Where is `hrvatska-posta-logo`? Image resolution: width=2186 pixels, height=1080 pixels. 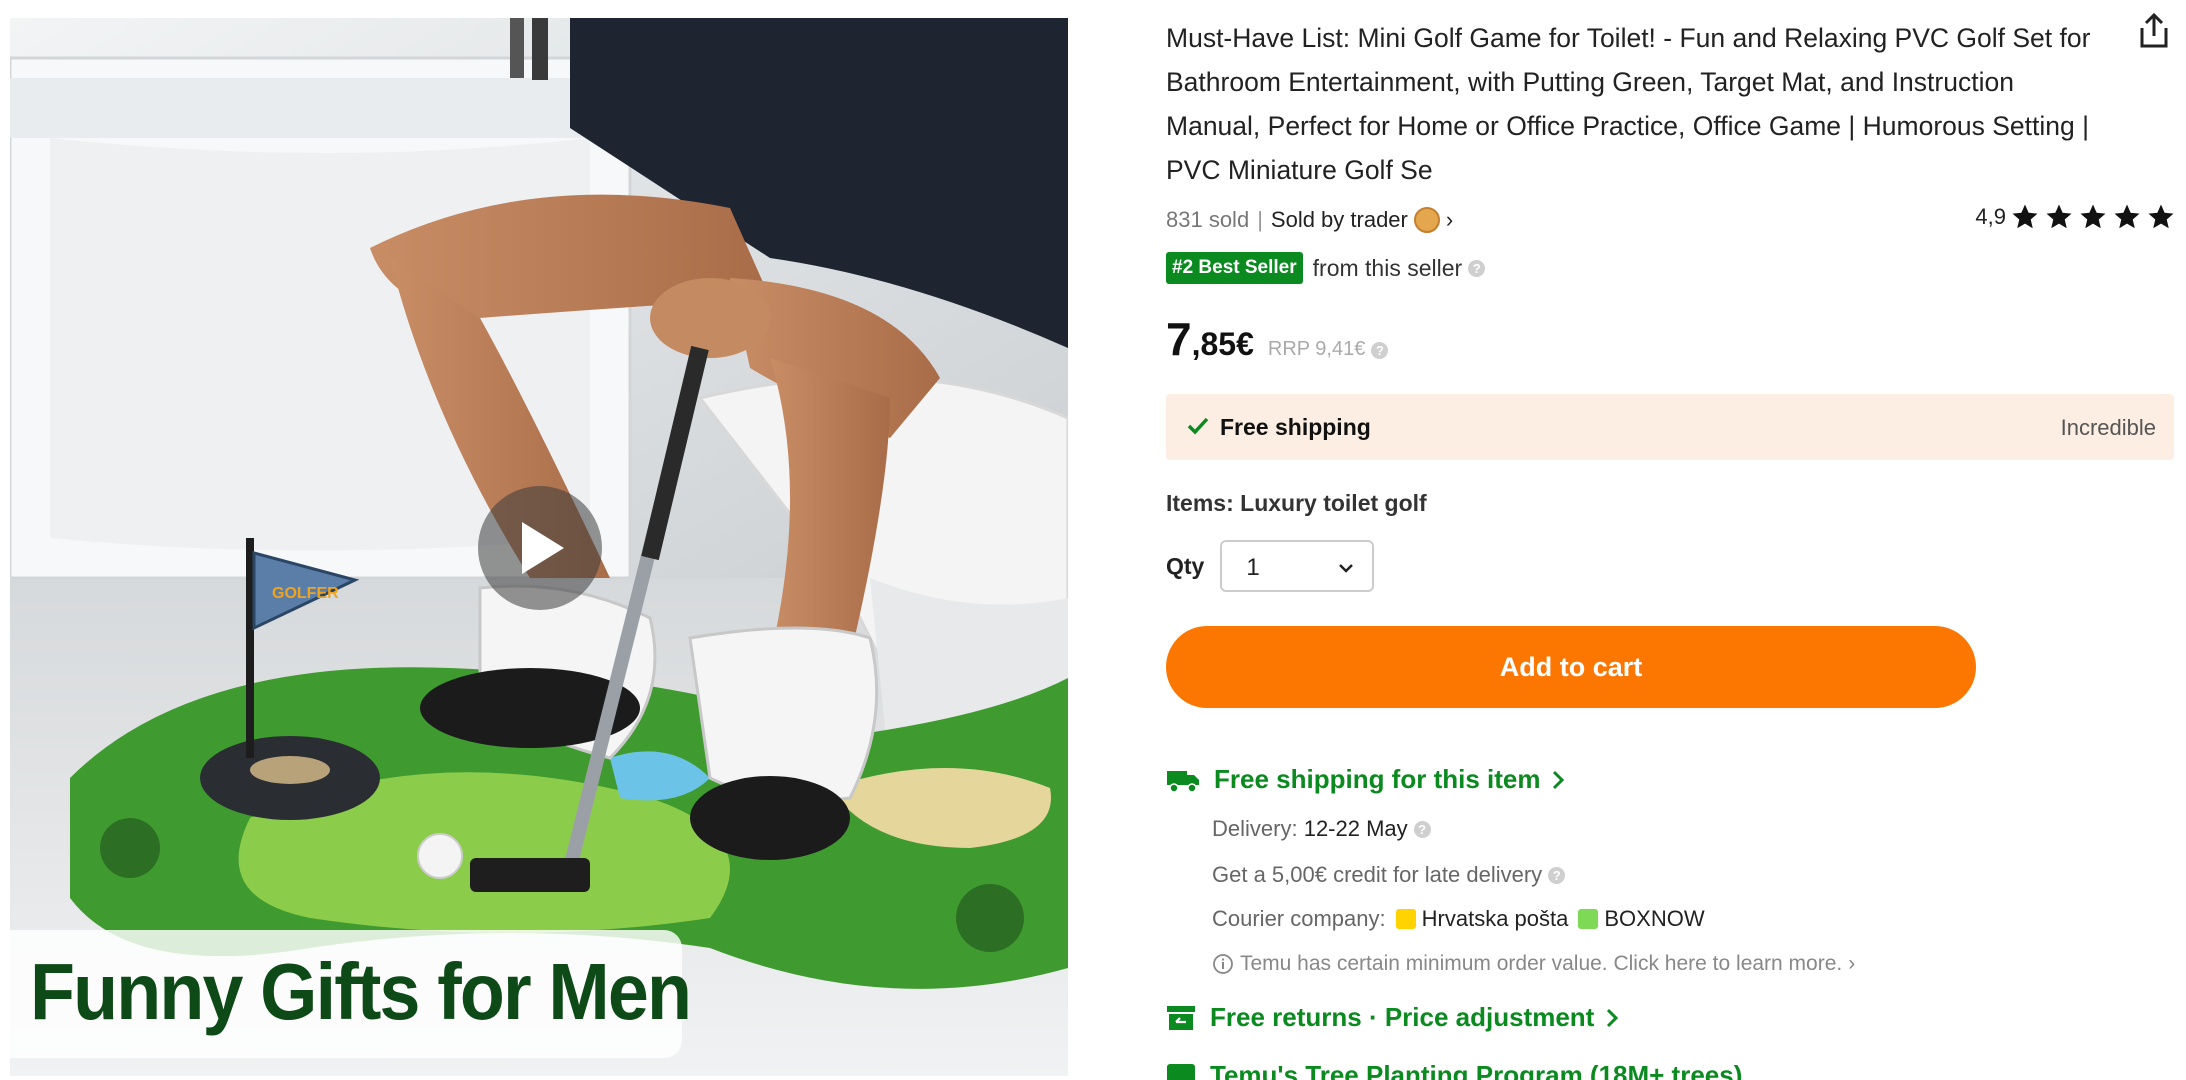 hrvatska-posta-logo is located at coordinates (1405, 919).